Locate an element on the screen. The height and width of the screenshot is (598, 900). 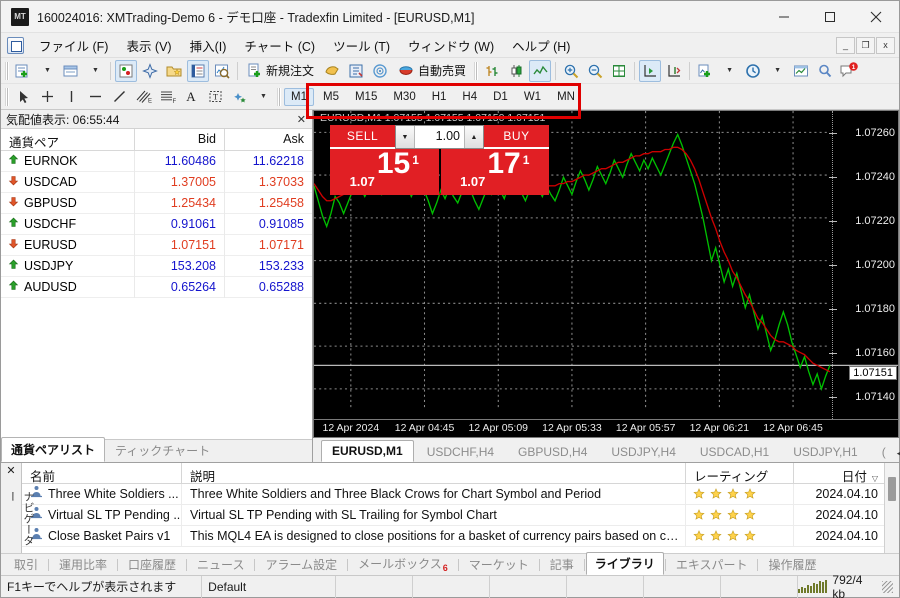
candlestick-chart-icon is located at coordinates (516, 71).